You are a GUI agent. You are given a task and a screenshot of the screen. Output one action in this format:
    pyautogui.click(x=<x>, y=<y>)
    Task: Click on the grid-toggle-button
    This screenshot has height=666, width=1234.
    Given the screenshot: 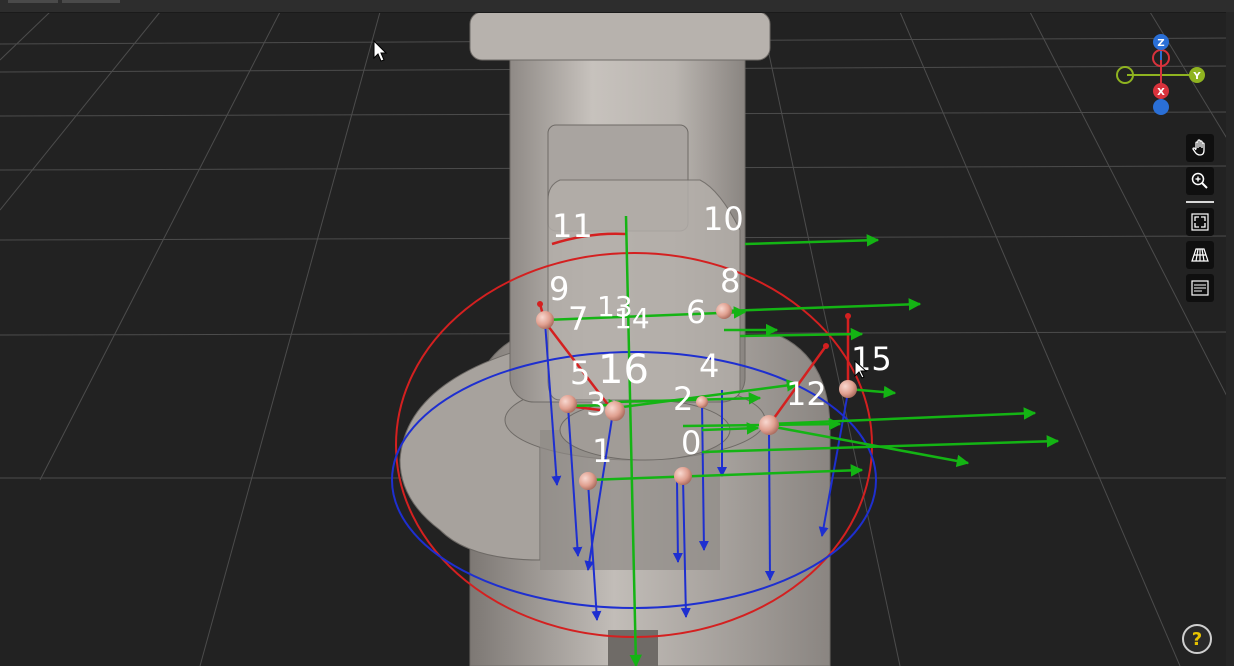 What is the action you would take?
    pyautogui.click(x=1200, y=255)
    